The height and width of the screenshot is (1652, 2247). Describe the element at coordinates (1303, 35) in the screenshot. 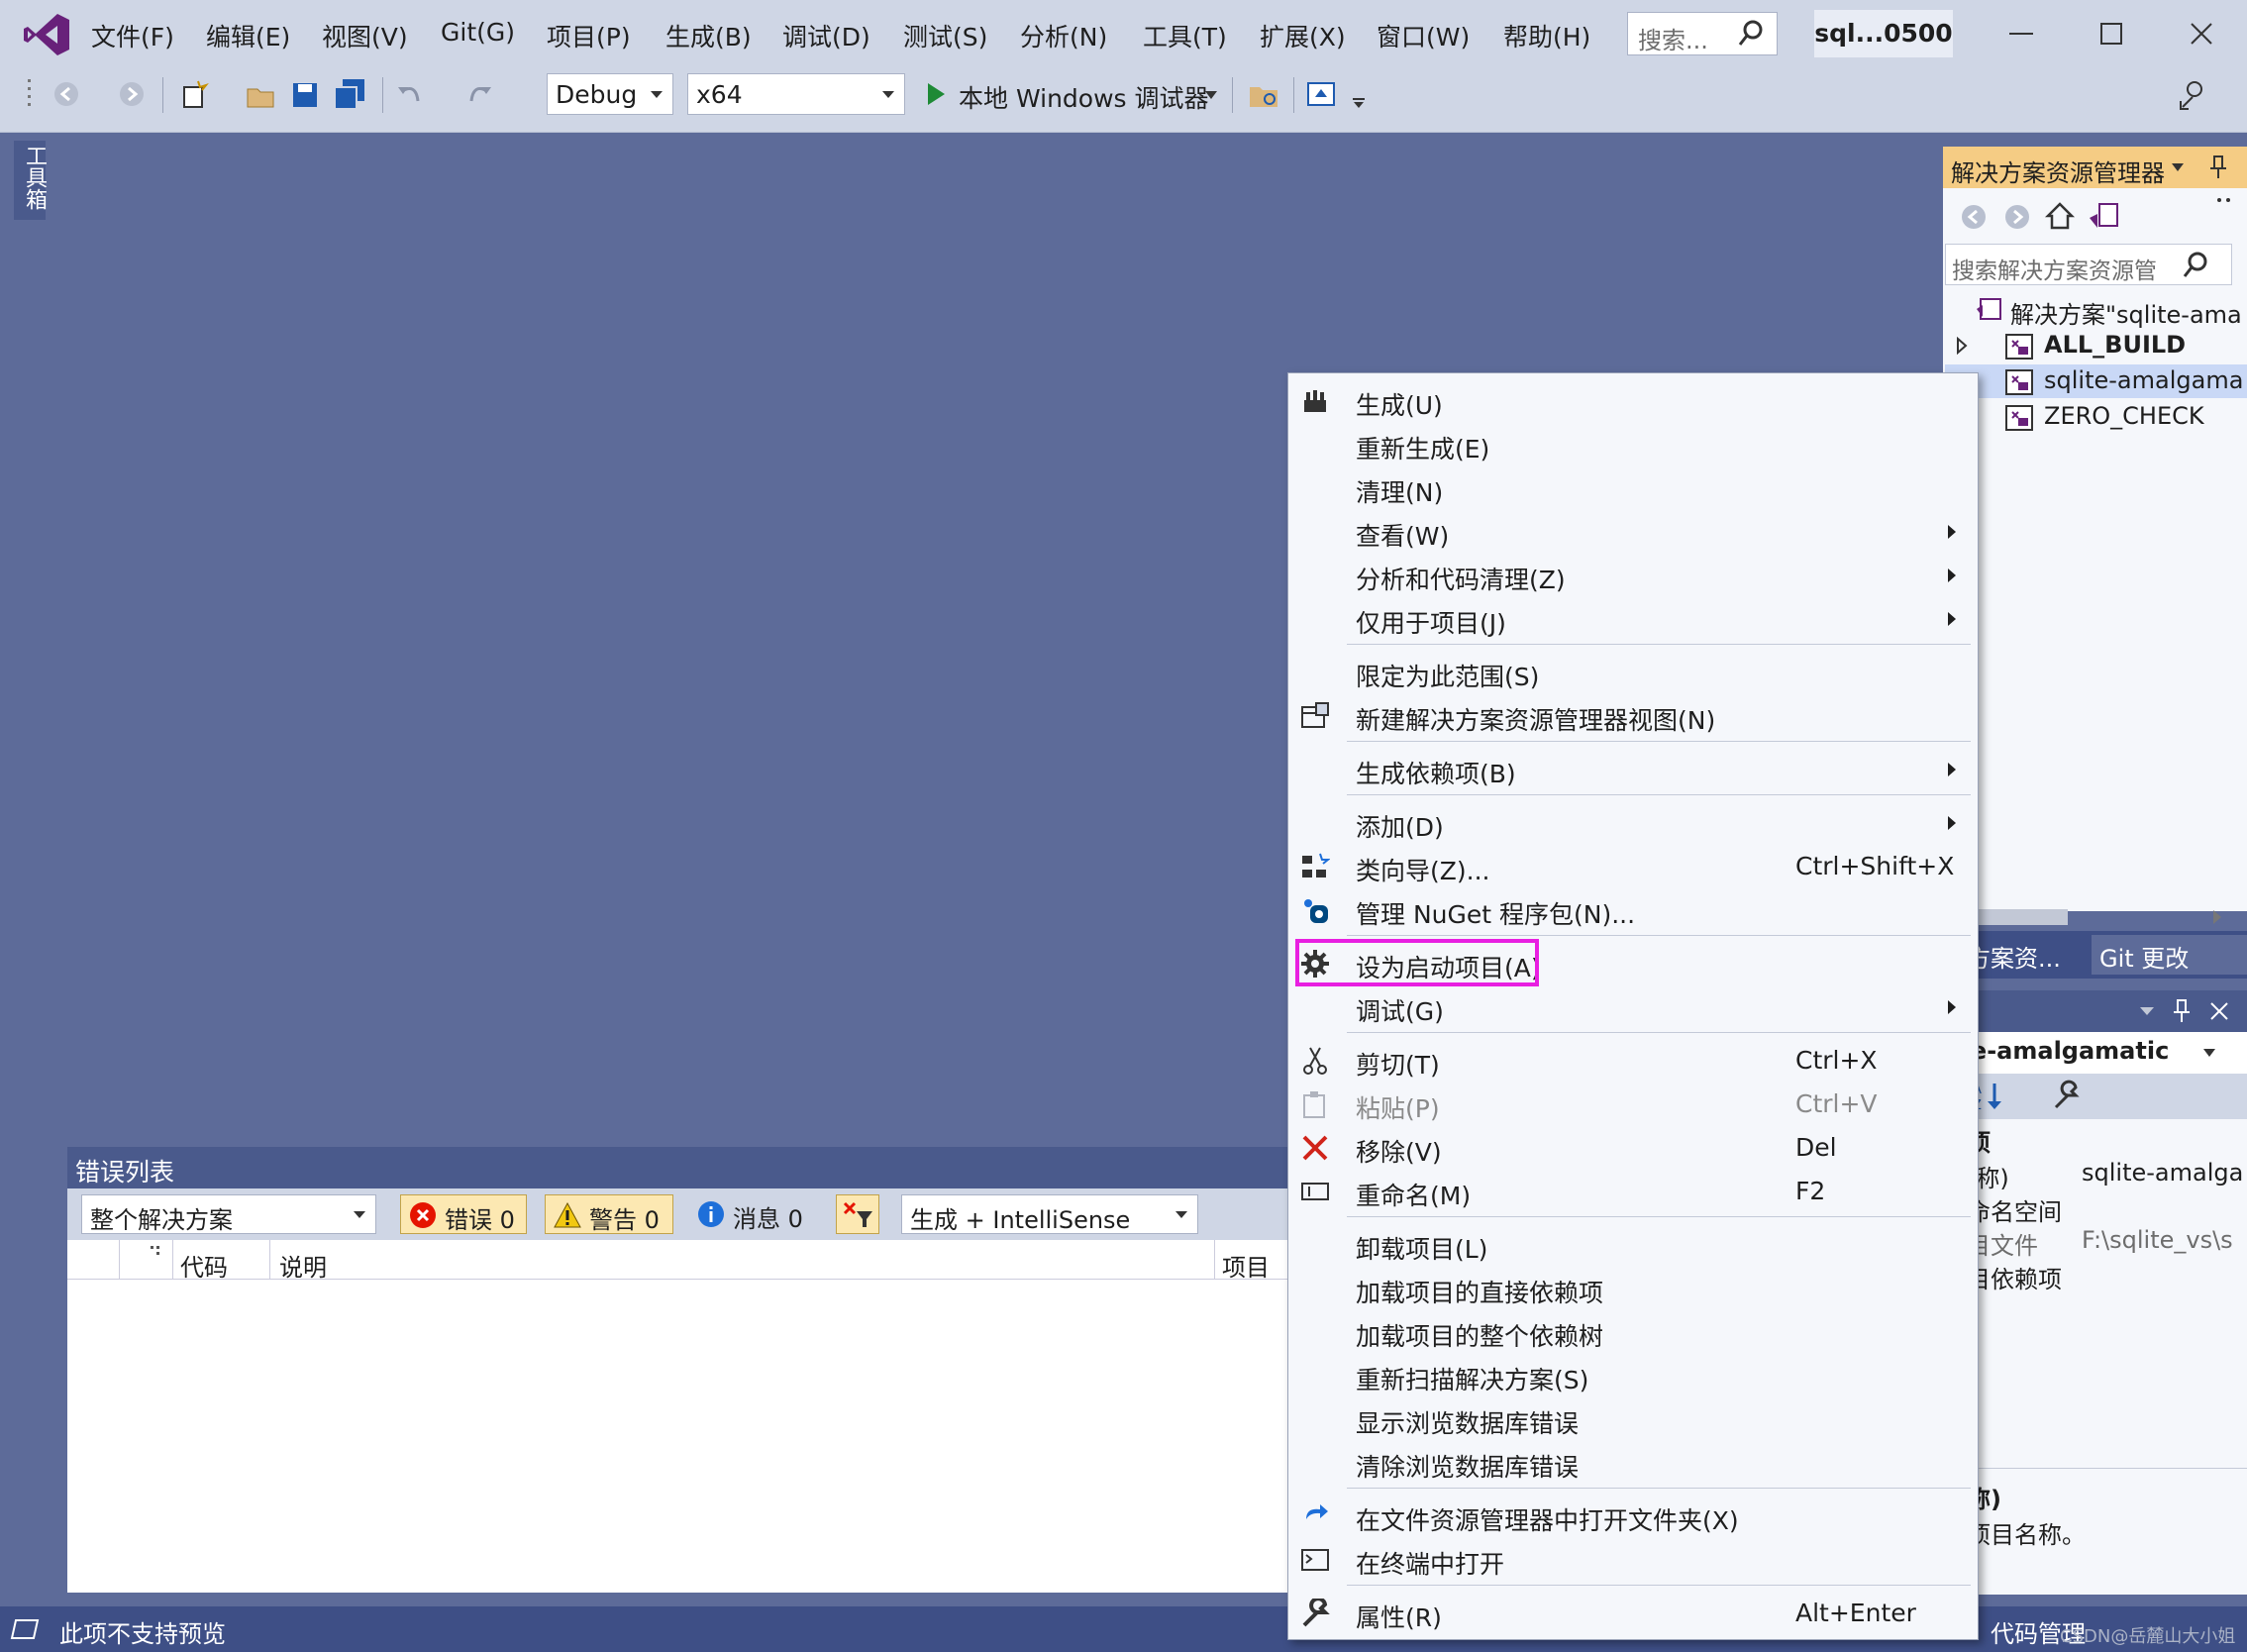

I see `menu-item: 扩展(X)` at that location.